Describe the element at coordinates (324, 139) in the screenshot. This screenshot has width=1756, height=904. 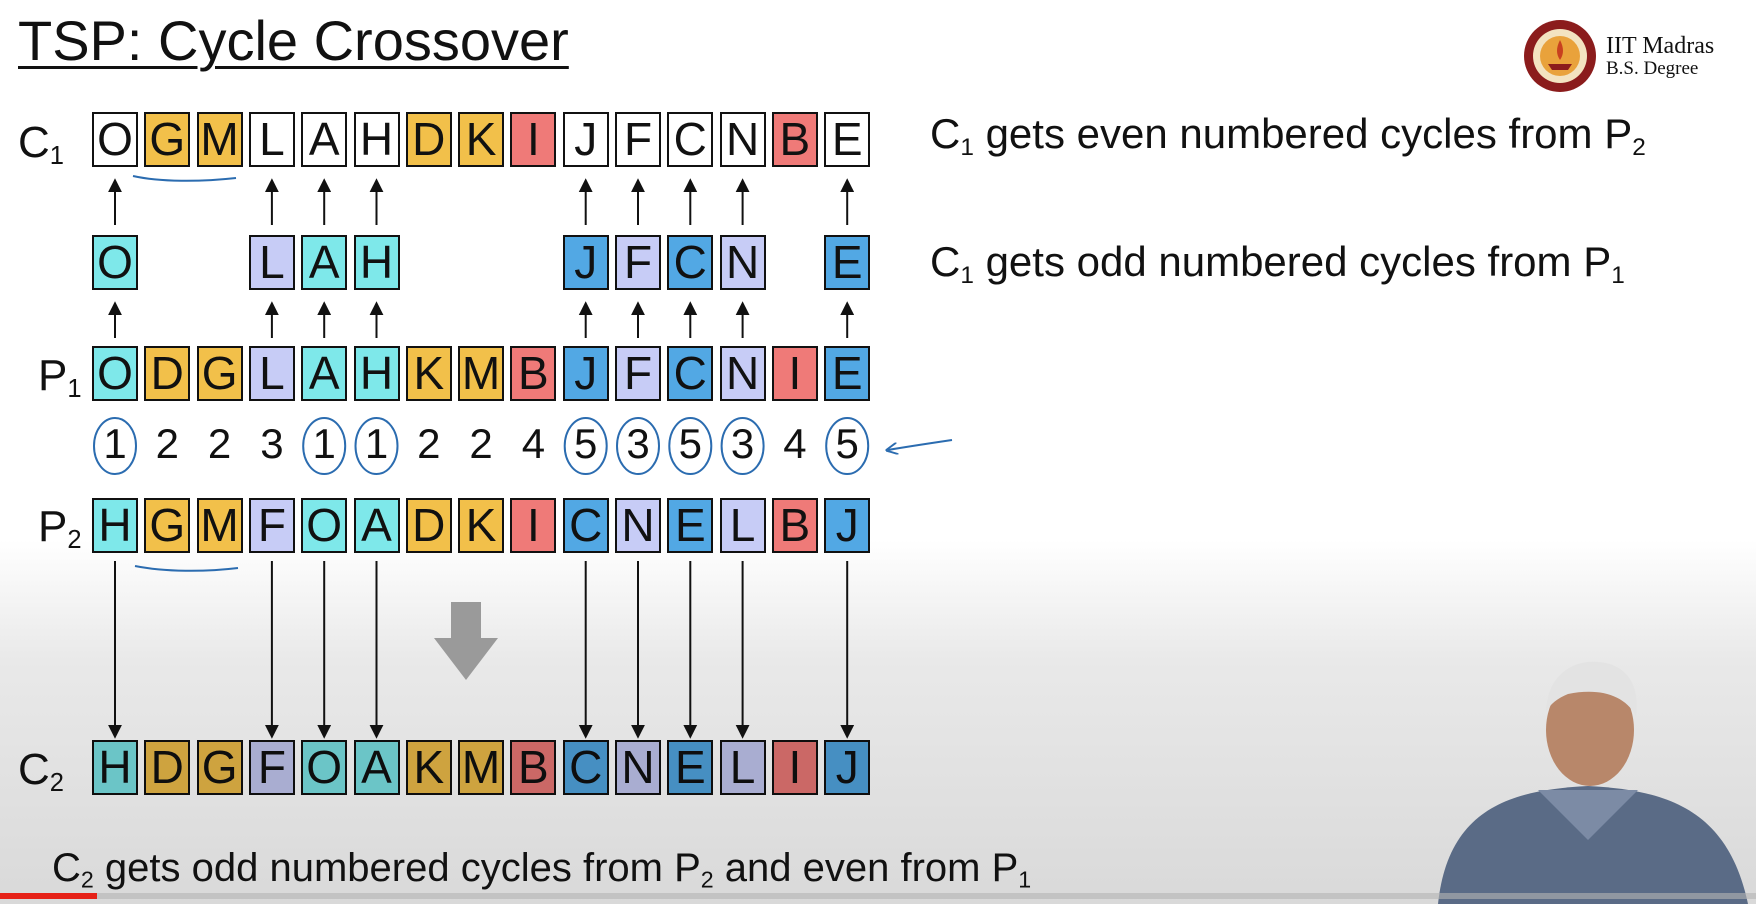
I see `cell-c1-4: A` at that location.